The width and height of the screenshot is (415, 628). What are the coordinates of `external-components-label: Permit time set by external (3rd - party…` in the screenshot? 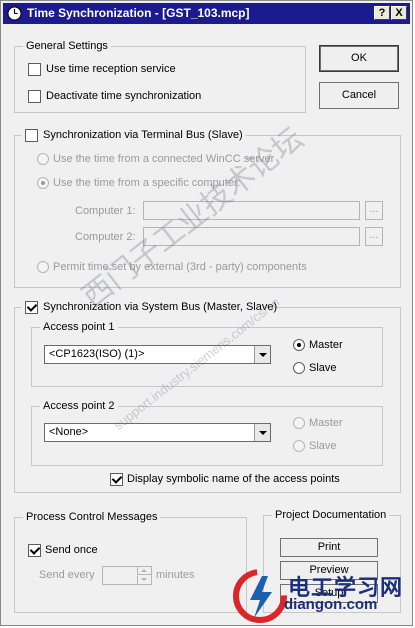 It's located at (180, 267).